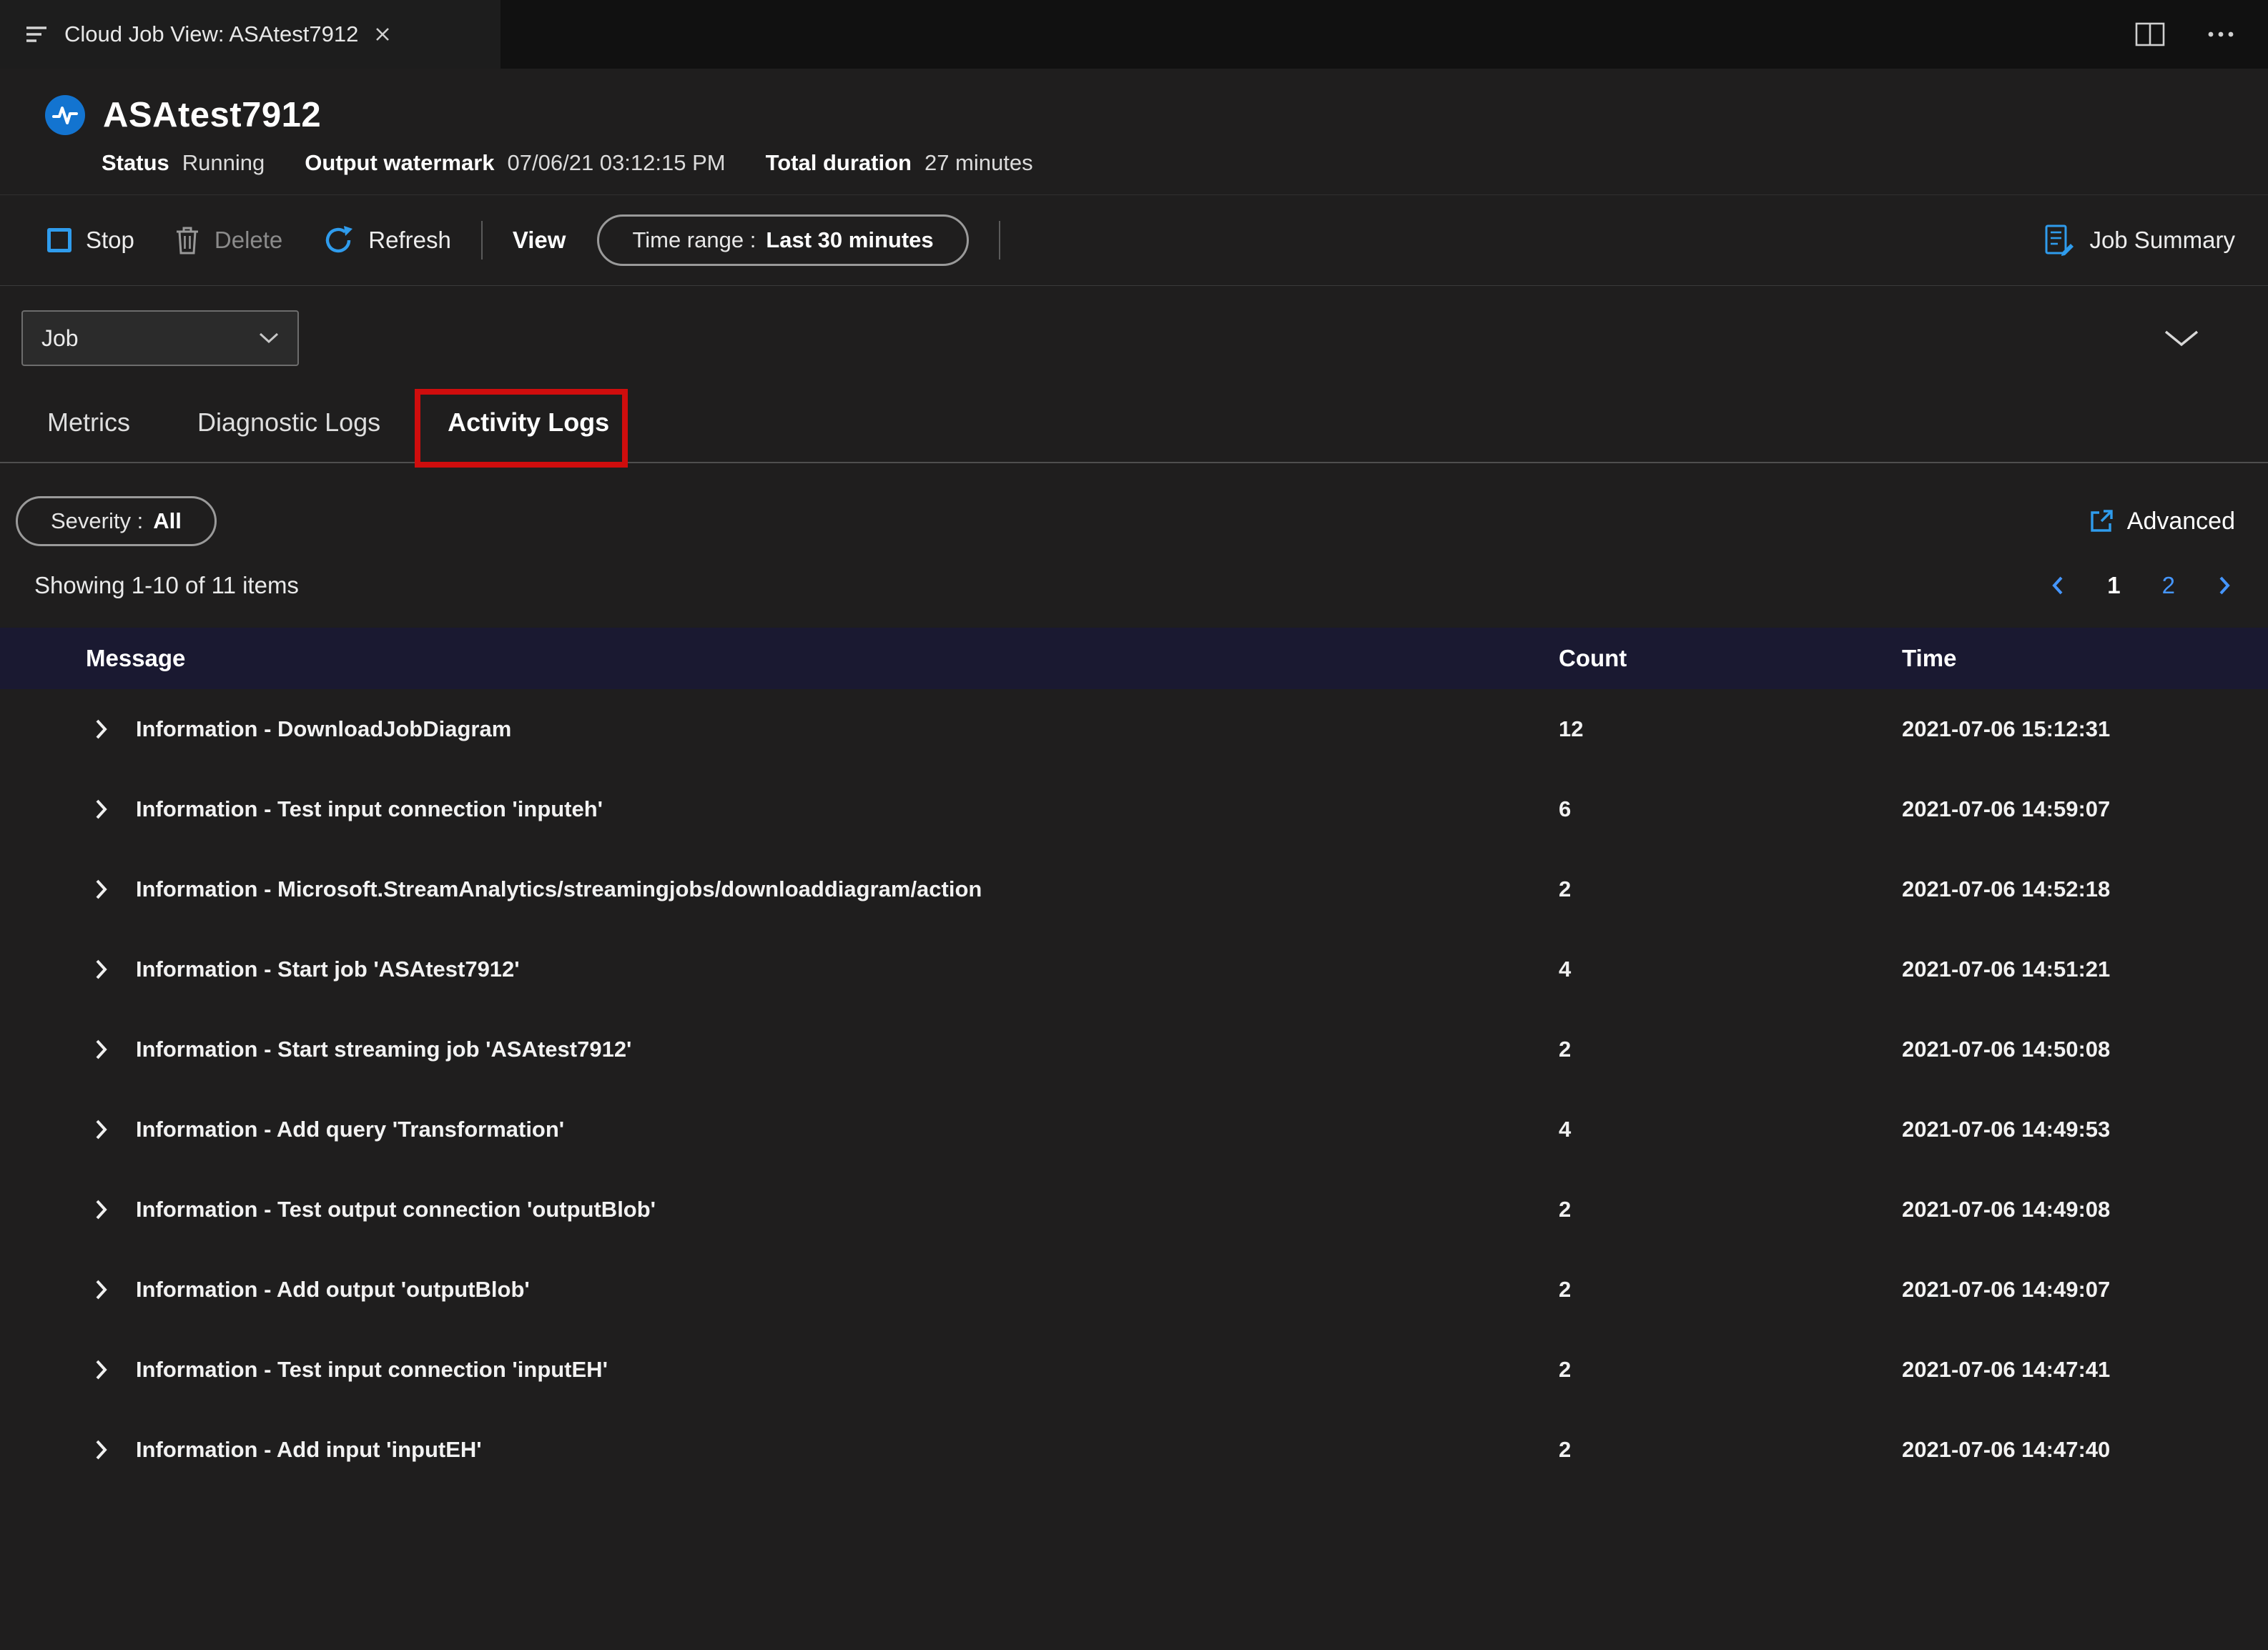 The image size is (2268, 1650). I want to click on advanced-button: Advanced, so click(2162, 521).